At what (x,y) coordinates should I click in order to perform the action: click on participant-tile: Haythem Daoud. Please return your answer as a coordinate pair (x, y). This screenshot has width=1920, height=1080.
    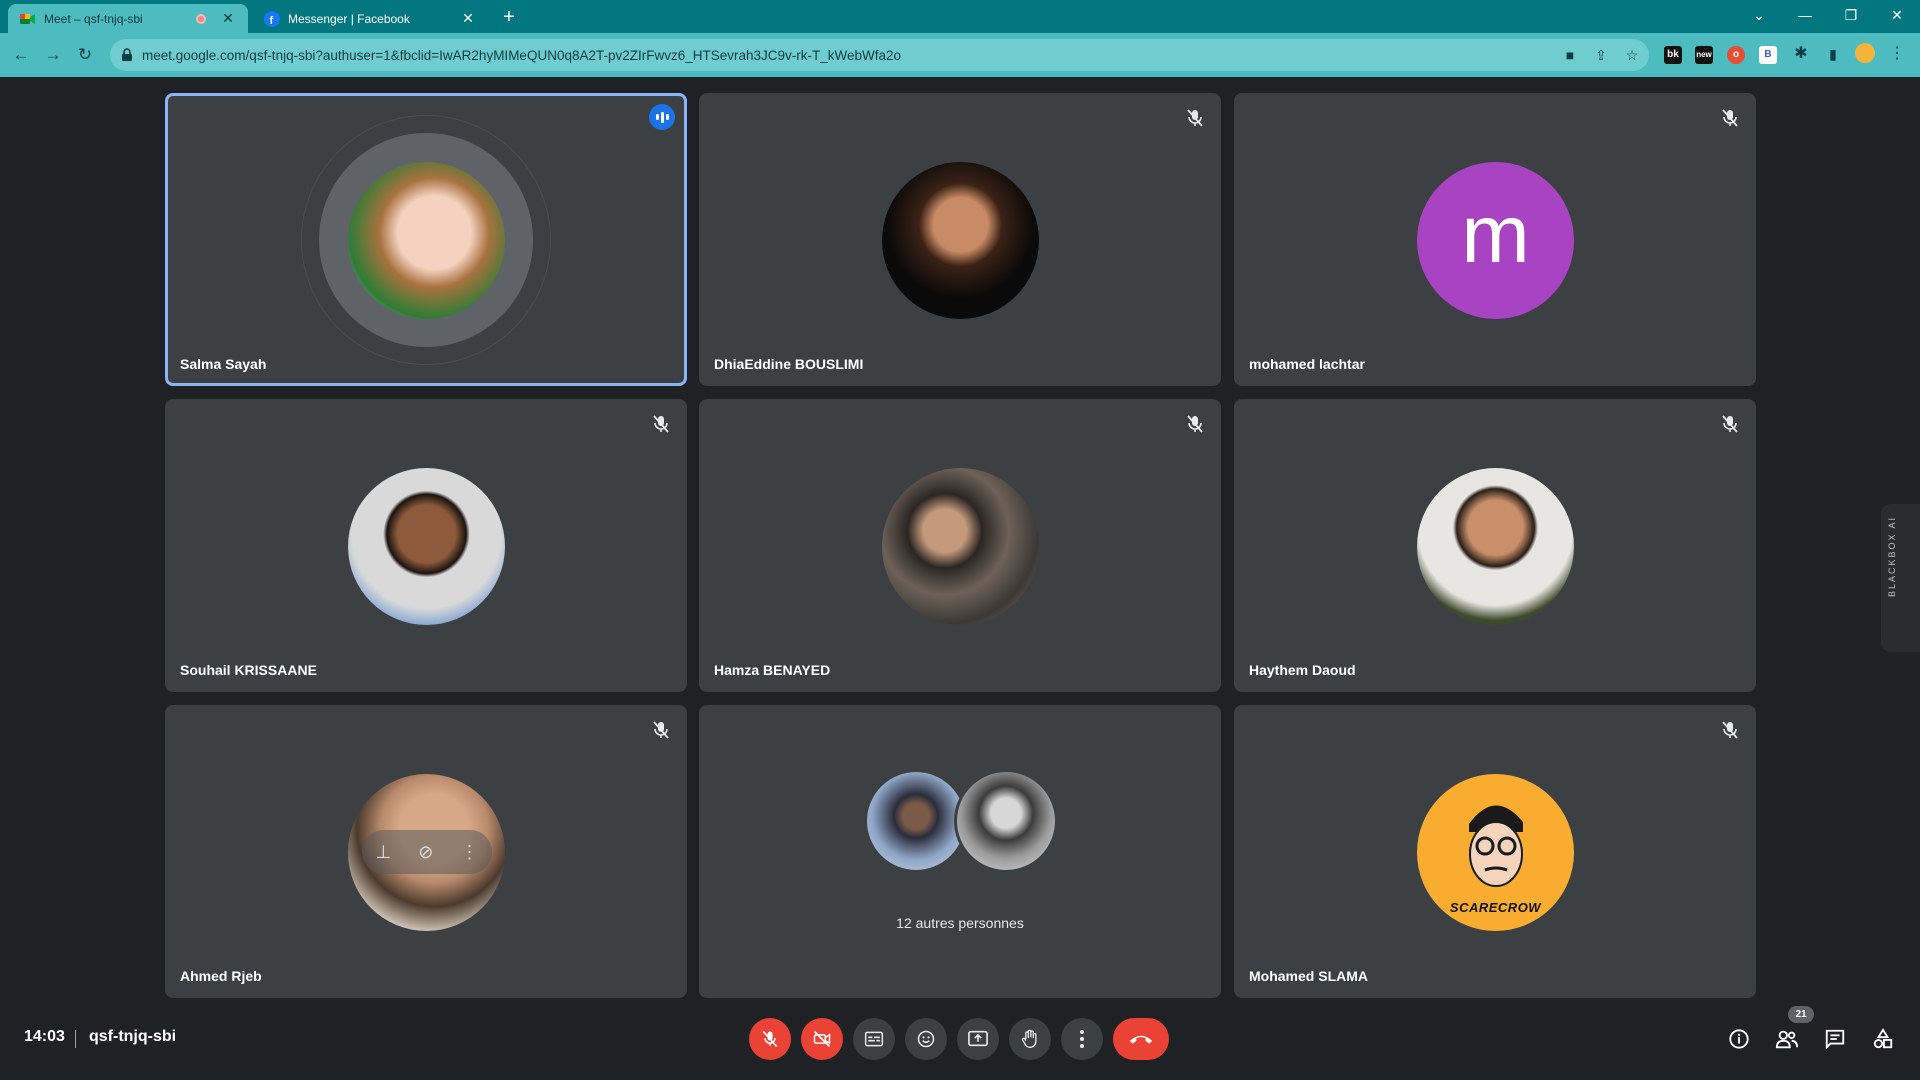
    Looking at the image, I should click on (1495, 545).